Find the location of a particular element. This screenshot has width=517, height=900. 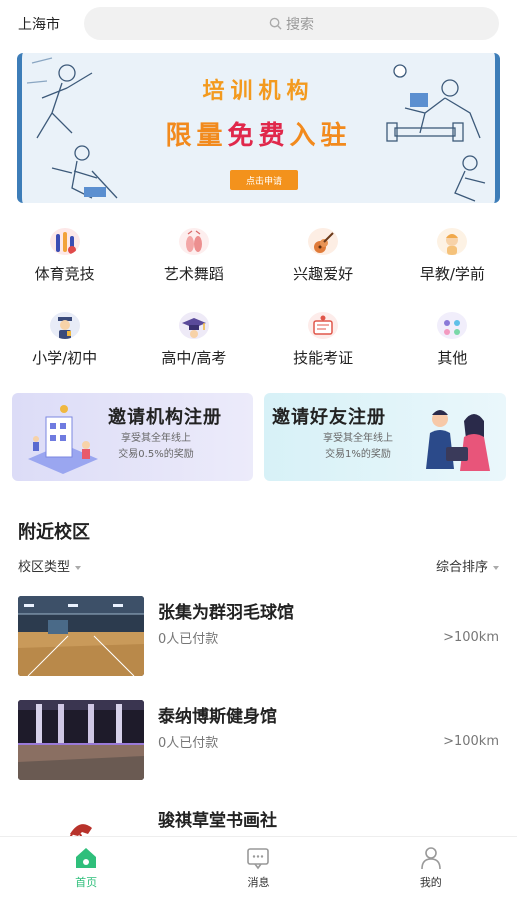

institution-illustration is located at coordinates (63, 439).